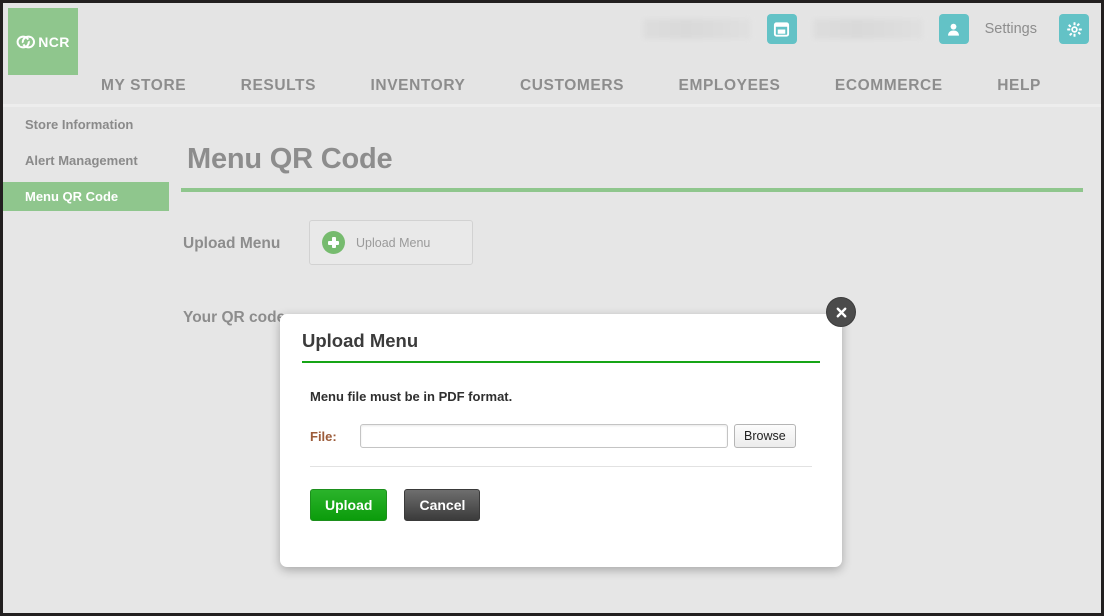 Image resolution: width=1104 pixels, height=616 pixels. I want to click on ncr-logo-text: NCR, so click(54, 42).